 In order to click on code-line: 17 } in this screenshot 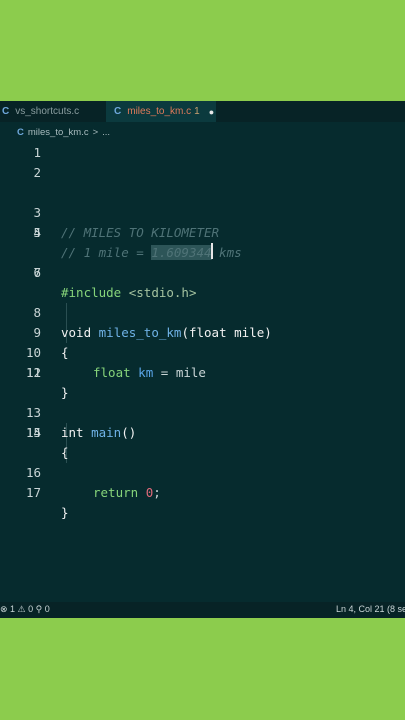, I will do `click(202, 491)`.